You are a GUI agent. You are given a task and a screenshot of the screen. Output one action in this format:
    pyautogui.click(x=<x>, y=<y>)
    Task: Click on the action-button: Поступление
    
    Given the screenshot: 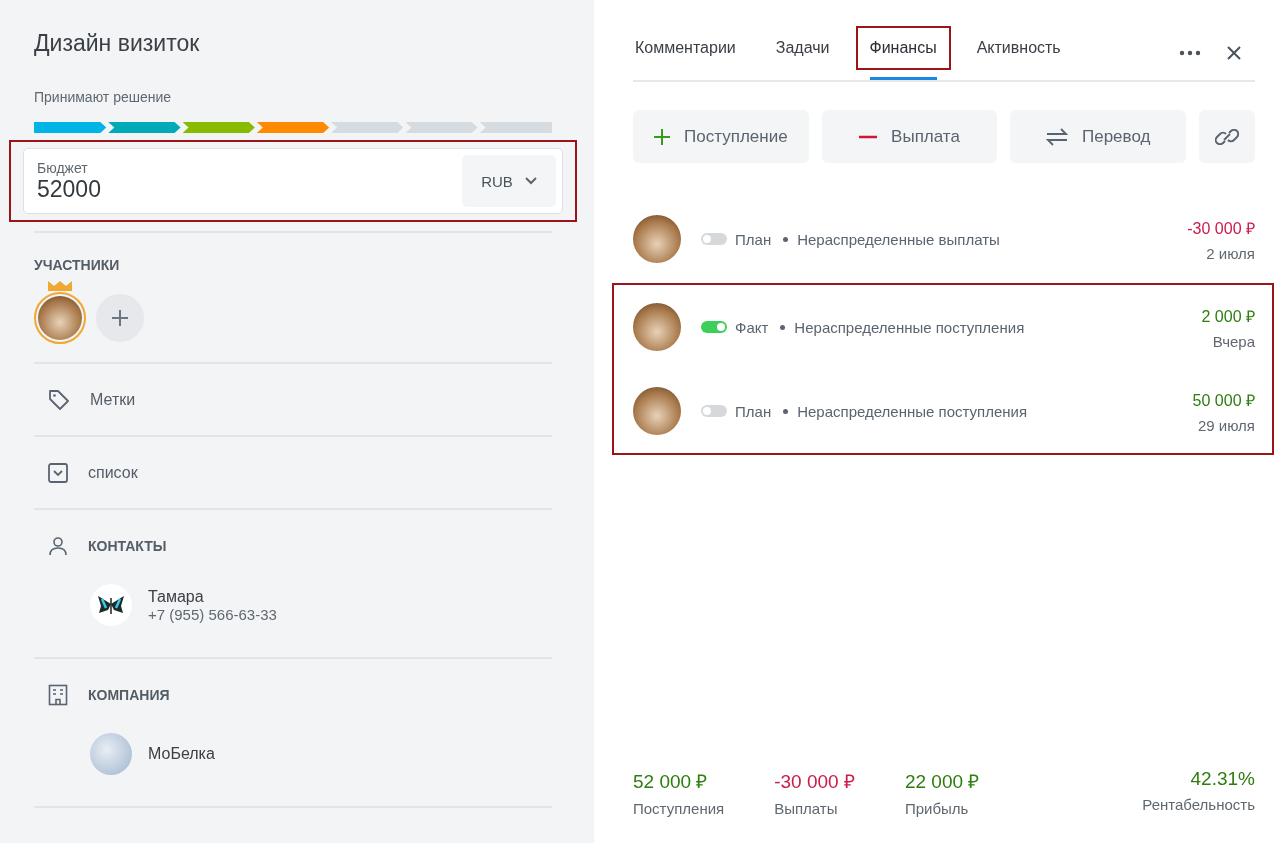 What is the action you would take?
    pyautogui.click(x=721, y=136)
    